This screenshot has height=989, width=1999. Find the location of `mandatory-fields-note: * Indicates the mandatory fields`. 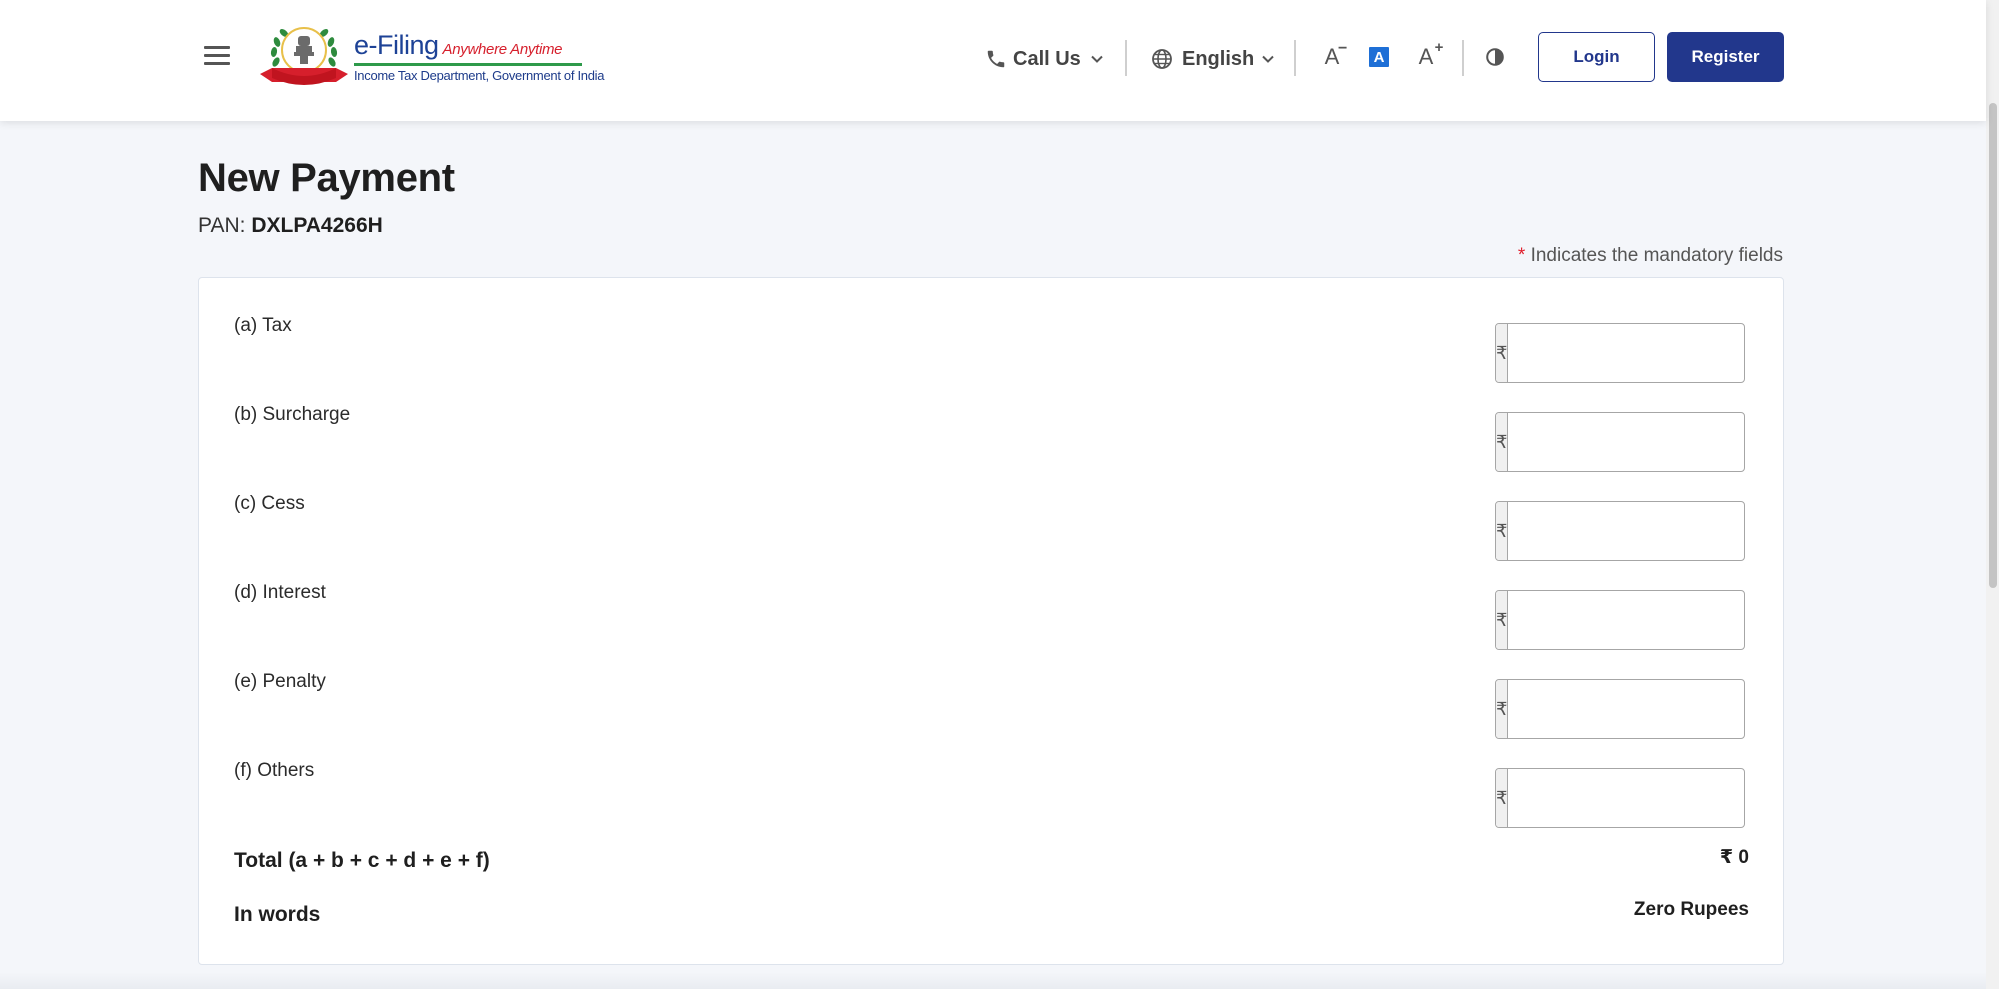

mandatory-fields-note: * Indicates the mandatory fields is located at coordinates (1650, 256).